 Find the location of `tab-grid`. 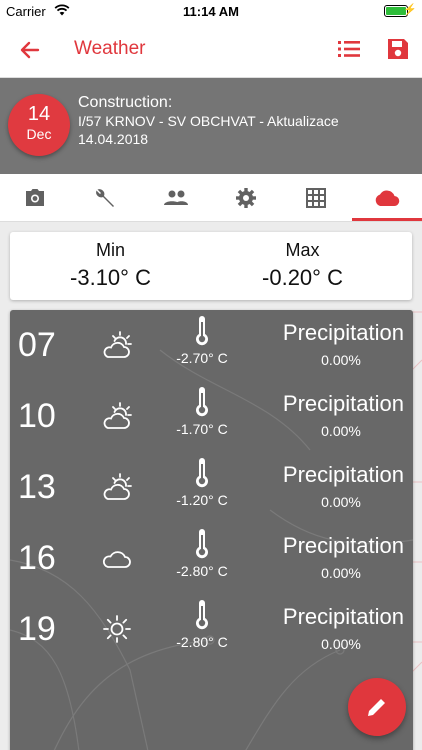

tab-grid is located at coordinates (316, 197).